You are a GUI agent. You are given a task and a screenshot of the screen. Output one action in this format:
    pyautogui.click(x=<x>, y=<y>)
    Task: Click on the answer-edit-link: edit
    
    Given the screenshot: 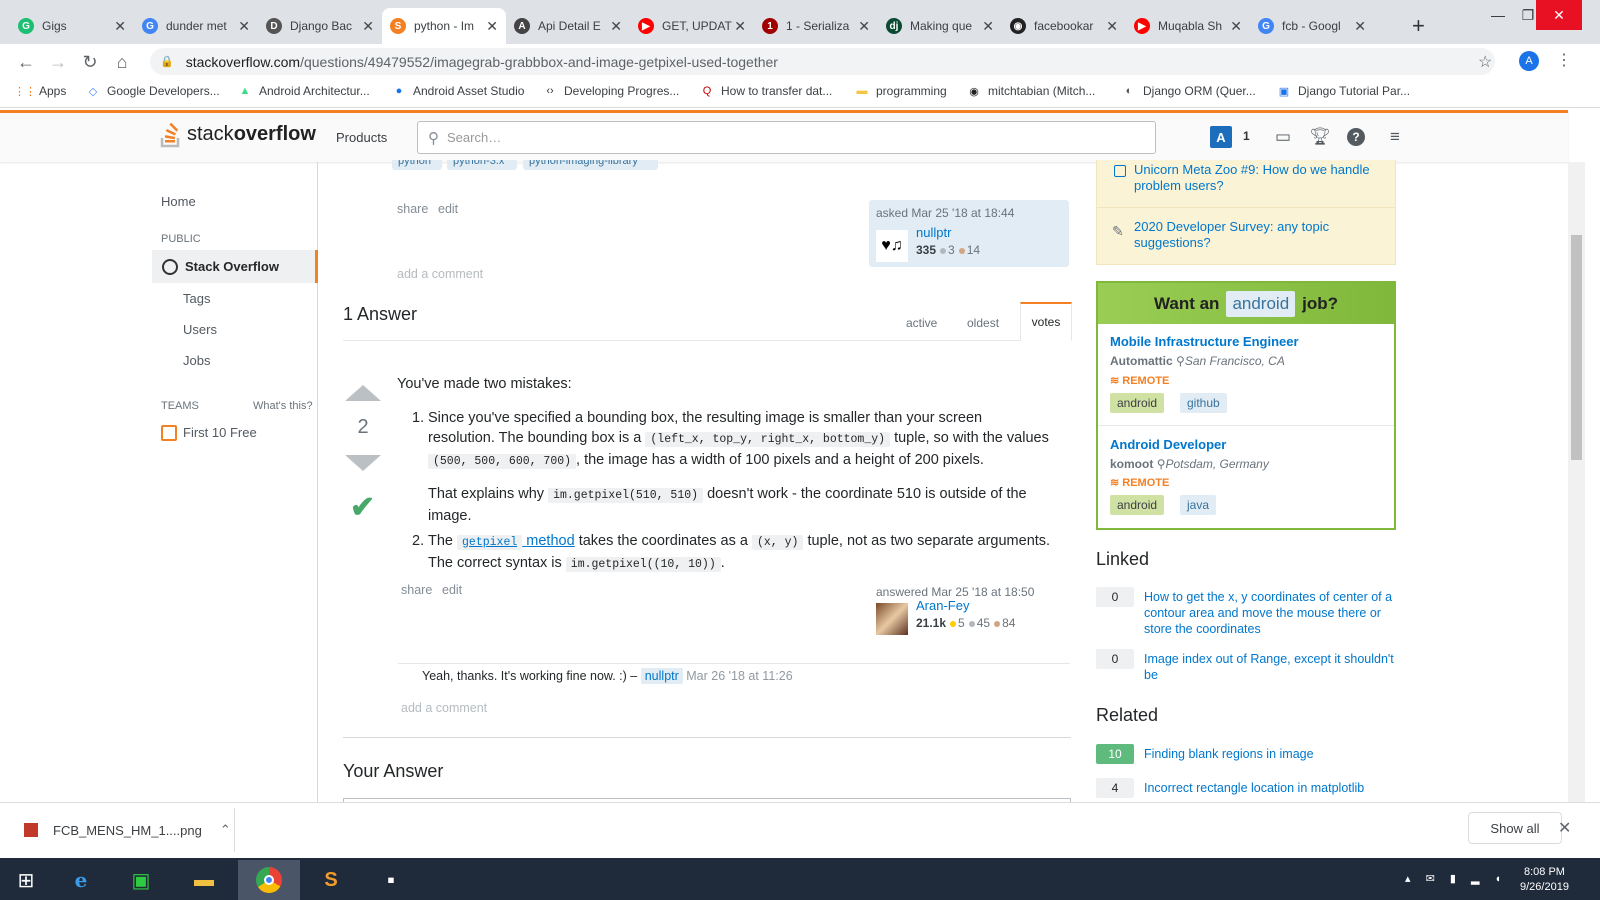 What is the action you would take?
    pyautogui.click(x=452, y=590)
    